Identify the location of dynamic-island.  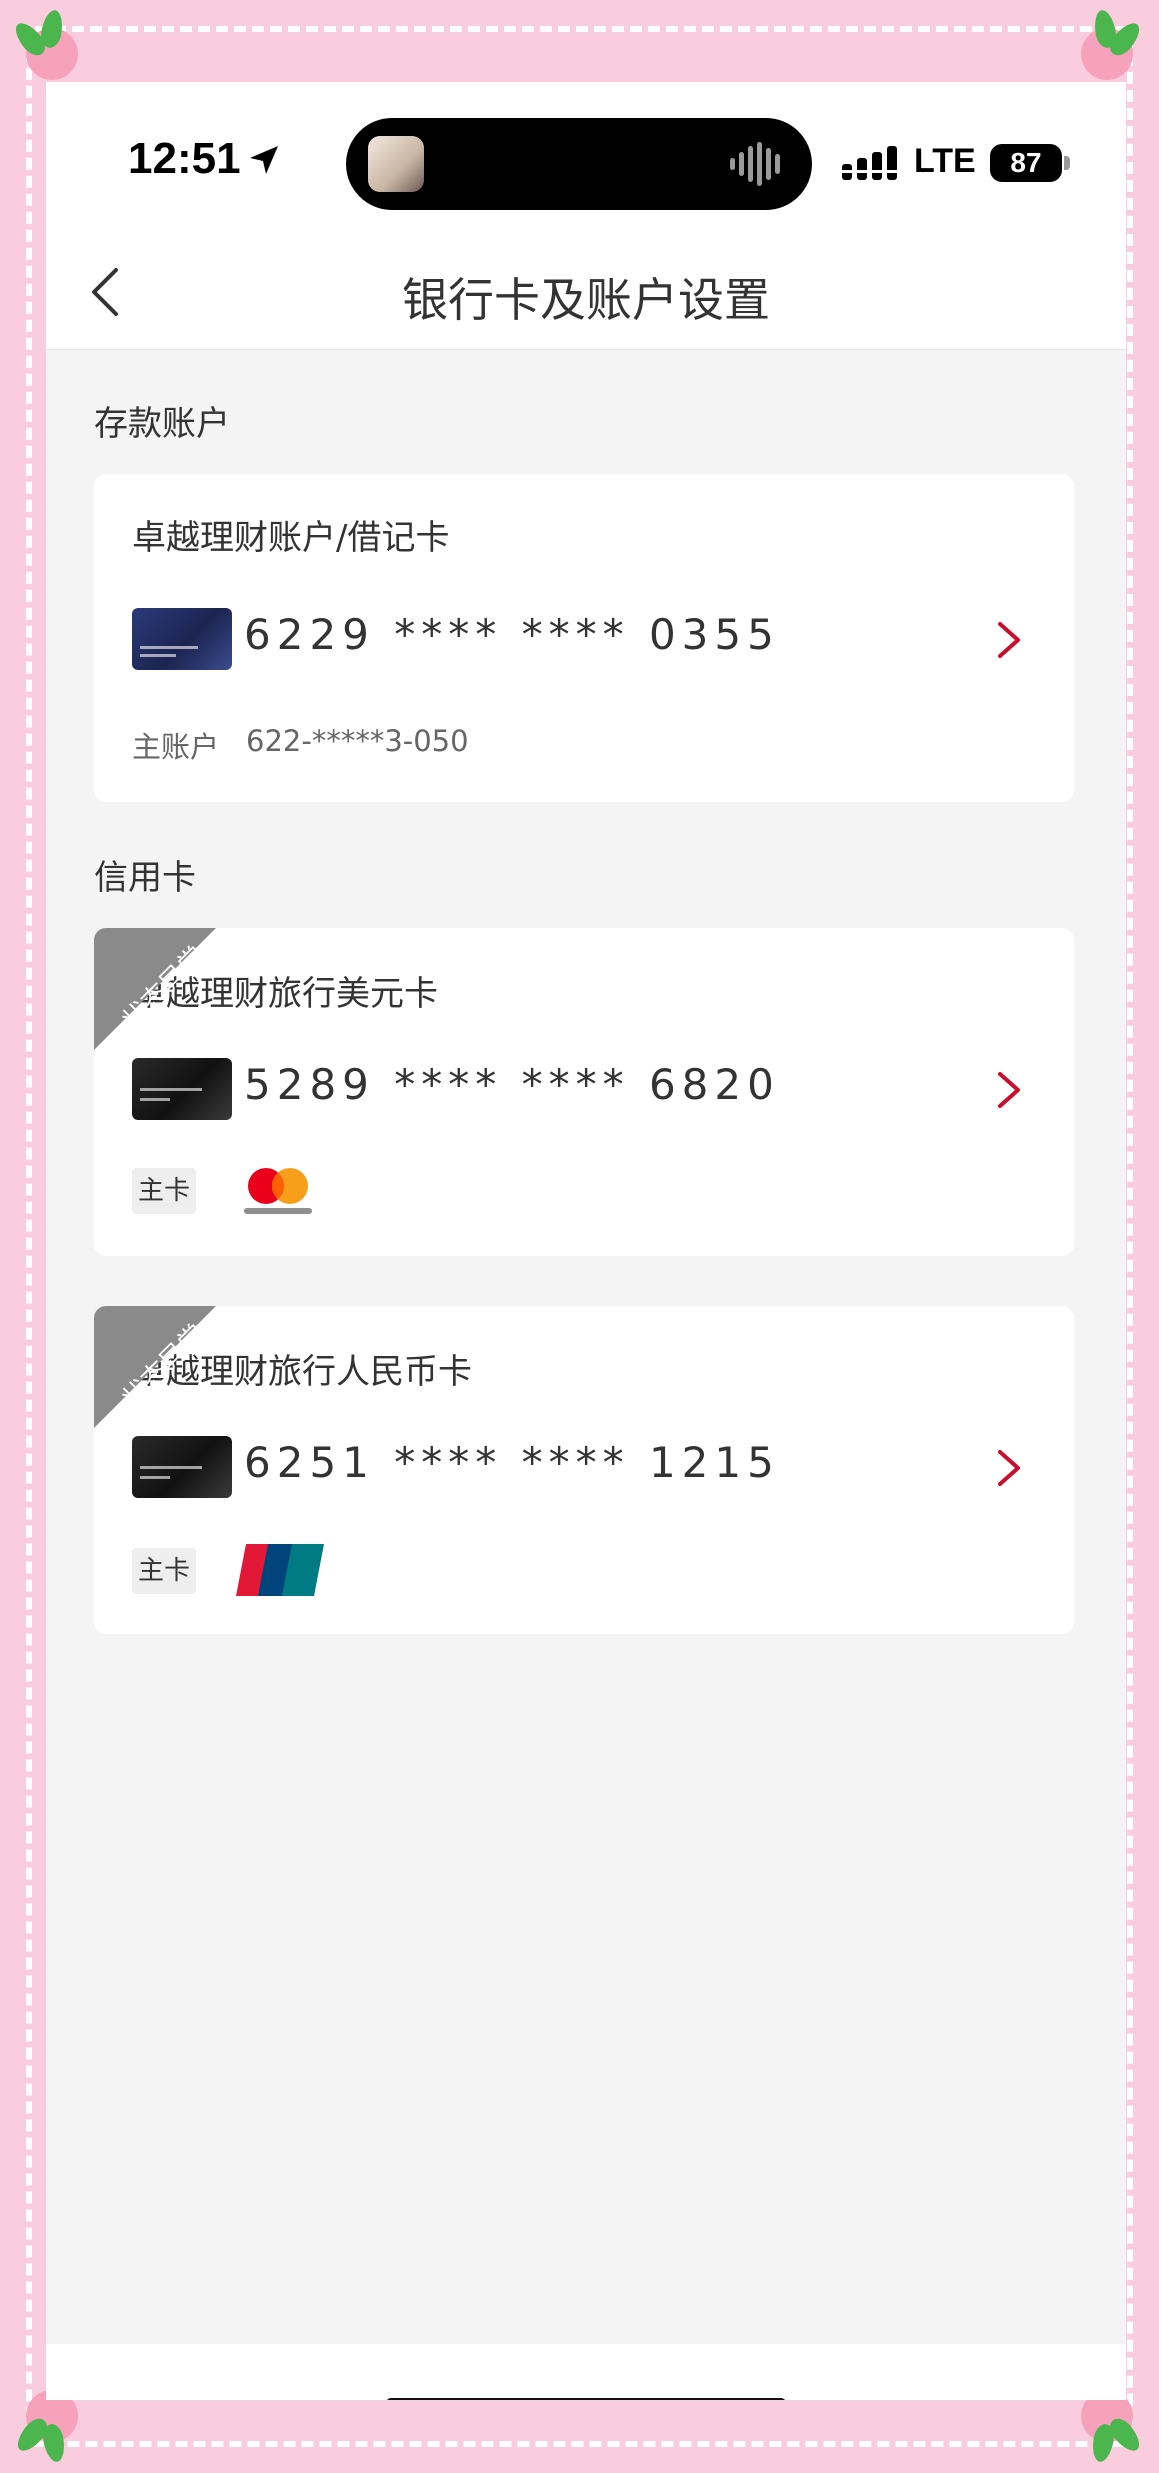
(579, 164).